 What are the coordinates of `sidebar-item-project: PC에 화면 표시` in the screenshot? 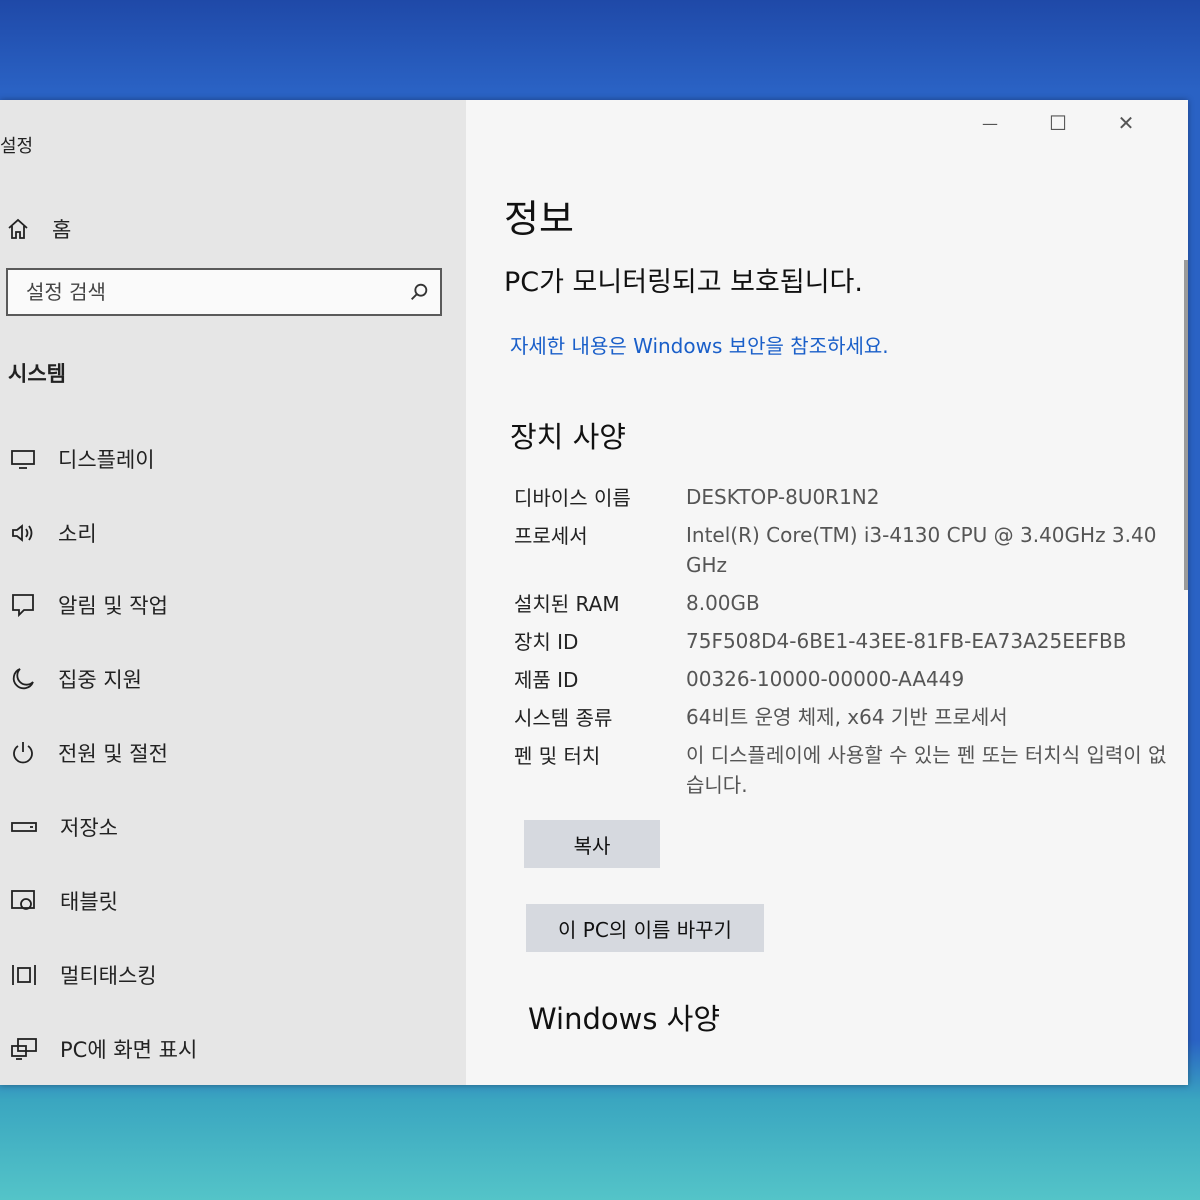 It's located at (103, 1049).